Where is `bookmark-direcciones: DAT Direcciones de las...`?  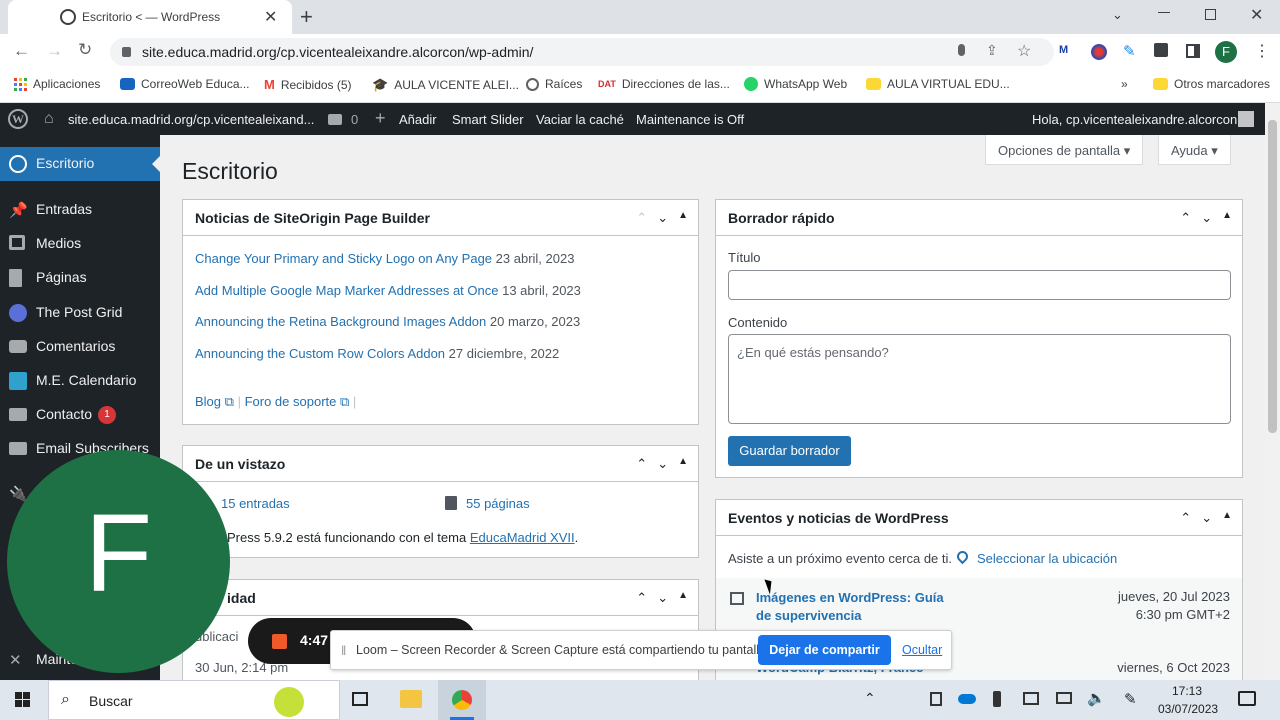 bookmark-direcciones: DAT Direcciones de las... is located at coordinates (664, 84).